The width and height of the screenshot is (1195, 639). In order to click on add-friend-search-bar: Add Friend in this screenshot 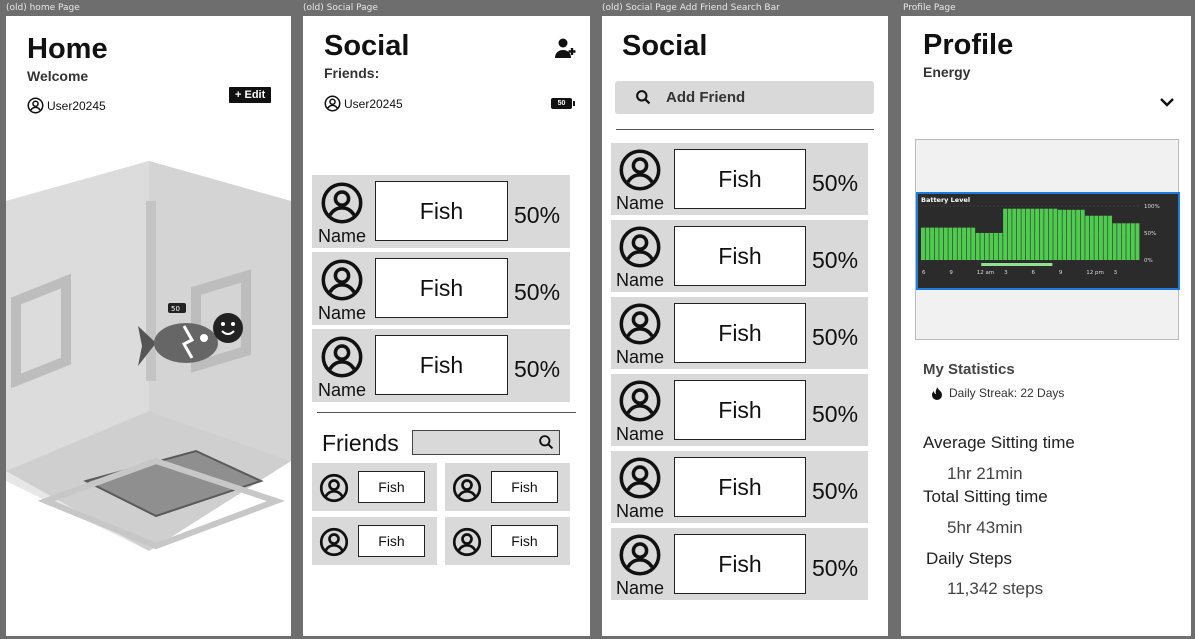, I will do `click(744, 97)`.